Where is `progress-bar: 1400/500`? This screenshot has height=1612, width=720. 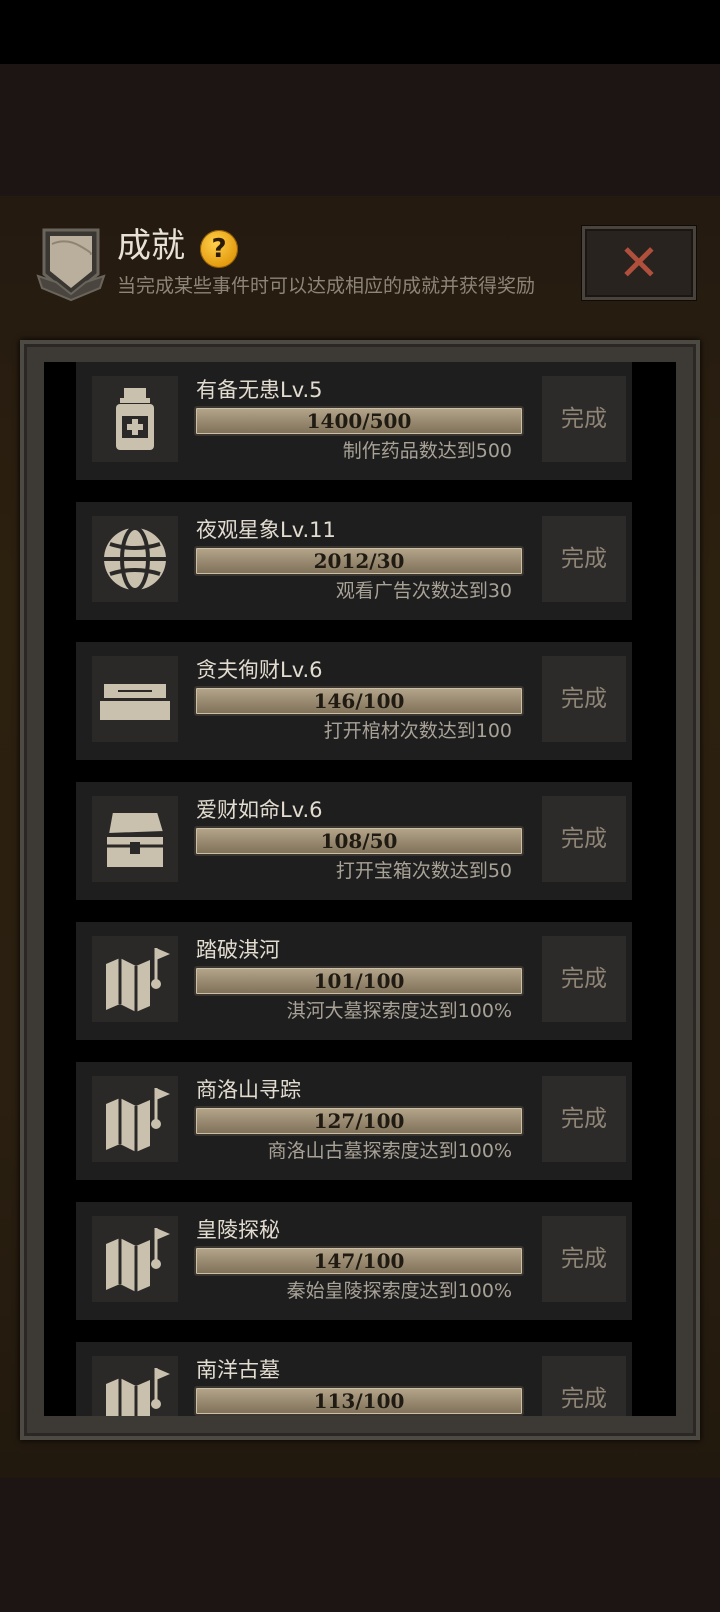 progress-bar: 1400/500 is located at coordinates (359, 421).